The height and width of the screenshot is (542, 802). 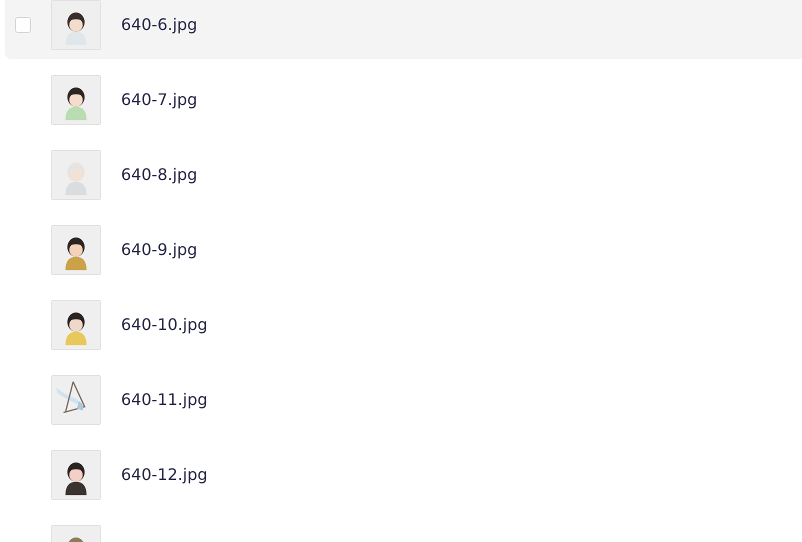 I want to click on file-row: 640-6.jpg, so click(x=403, y=29).